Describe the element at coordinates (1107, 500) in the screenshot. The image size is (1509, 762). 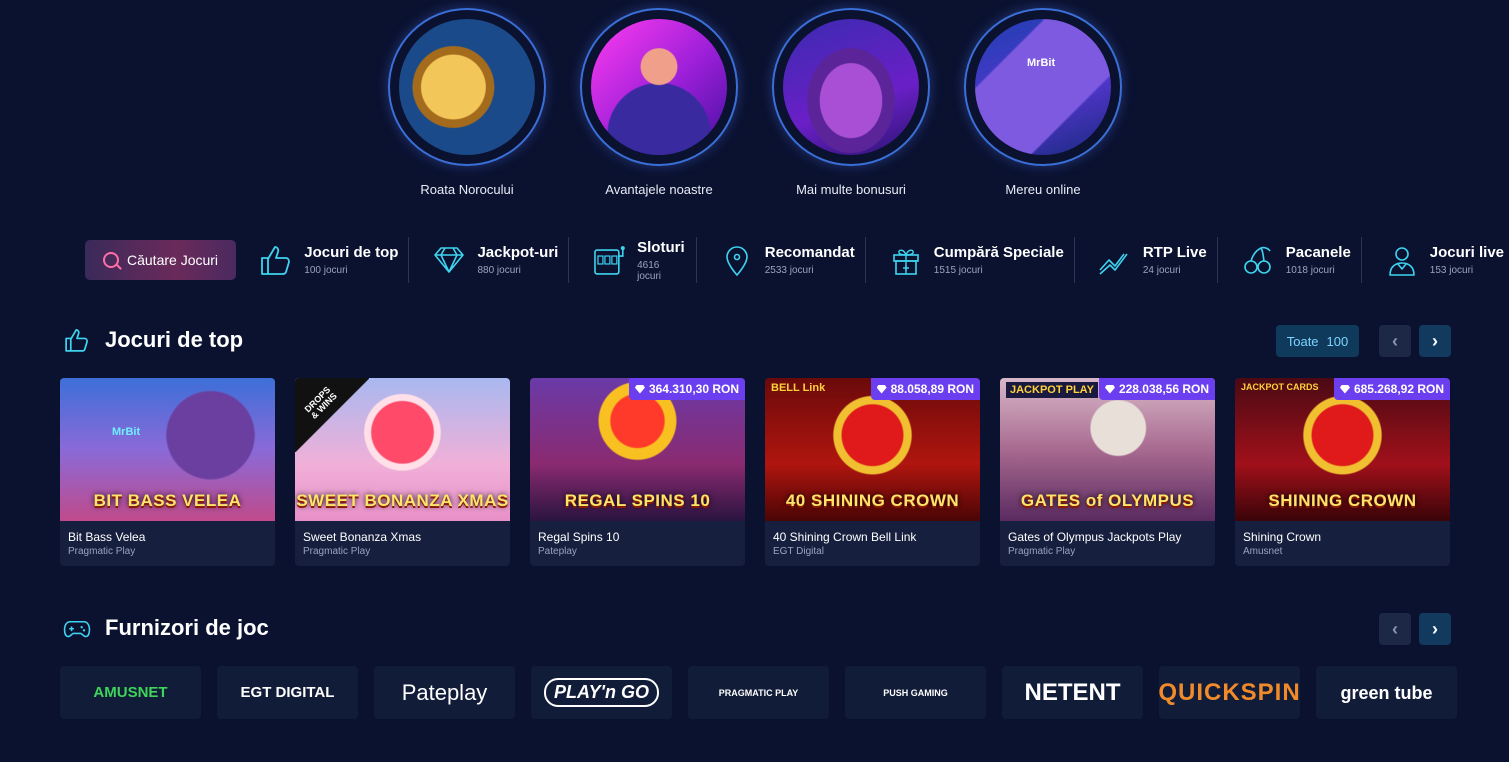
I see `game-art-title: GATES of OLYMPUS` at that location.